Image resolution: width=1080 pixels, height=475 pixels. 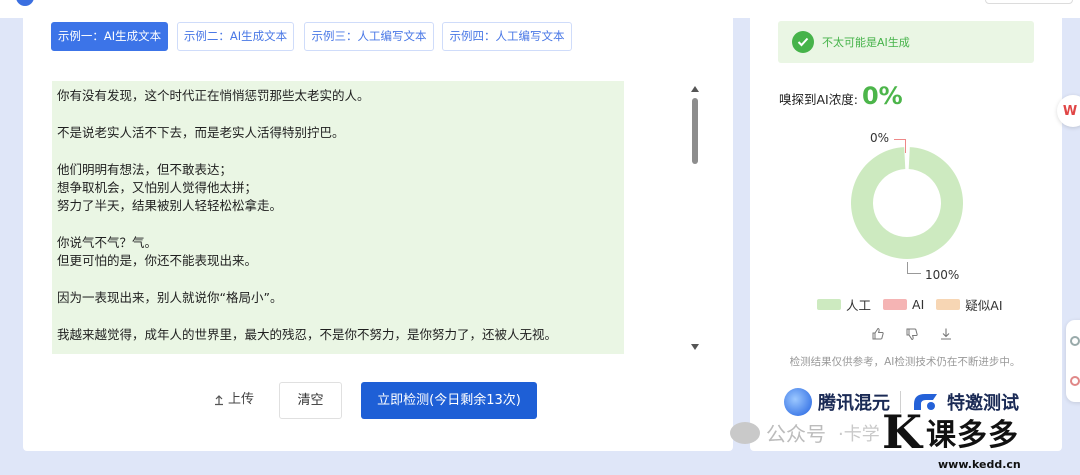 I want to click on thumbs-up-icon, so click(x=878, y=334).